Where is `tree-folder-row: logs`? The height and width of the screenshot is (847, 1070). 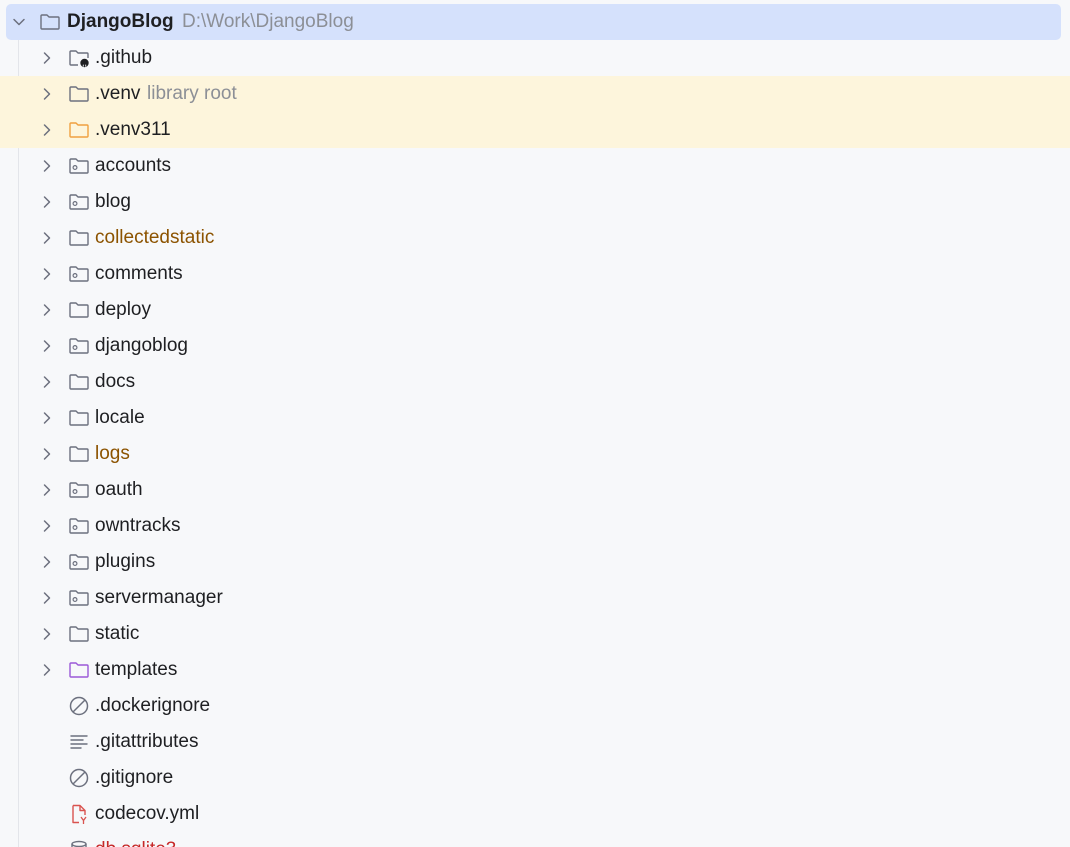
tree-folder-row: logs is located at coordinates (535, 454).